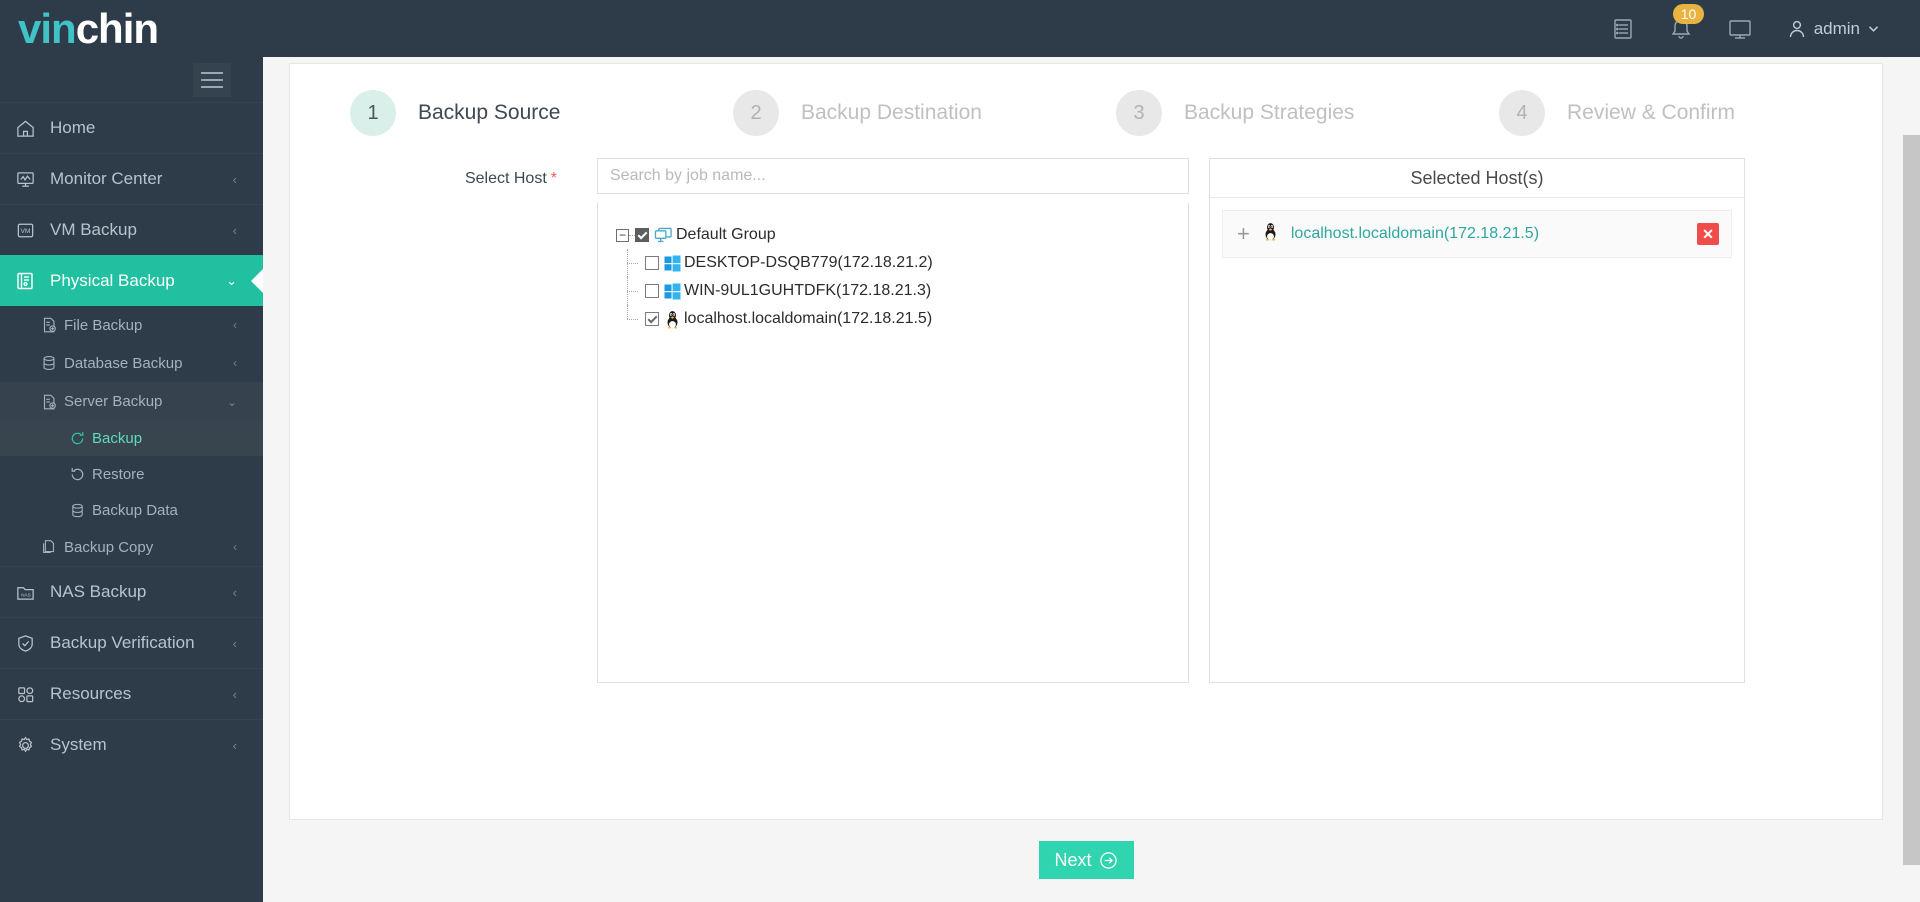 The height and width of the screenshot is (902, 1920). Describe the element at coordinates (1623, 29) in the screenshot. I see `log-icon` at that location.